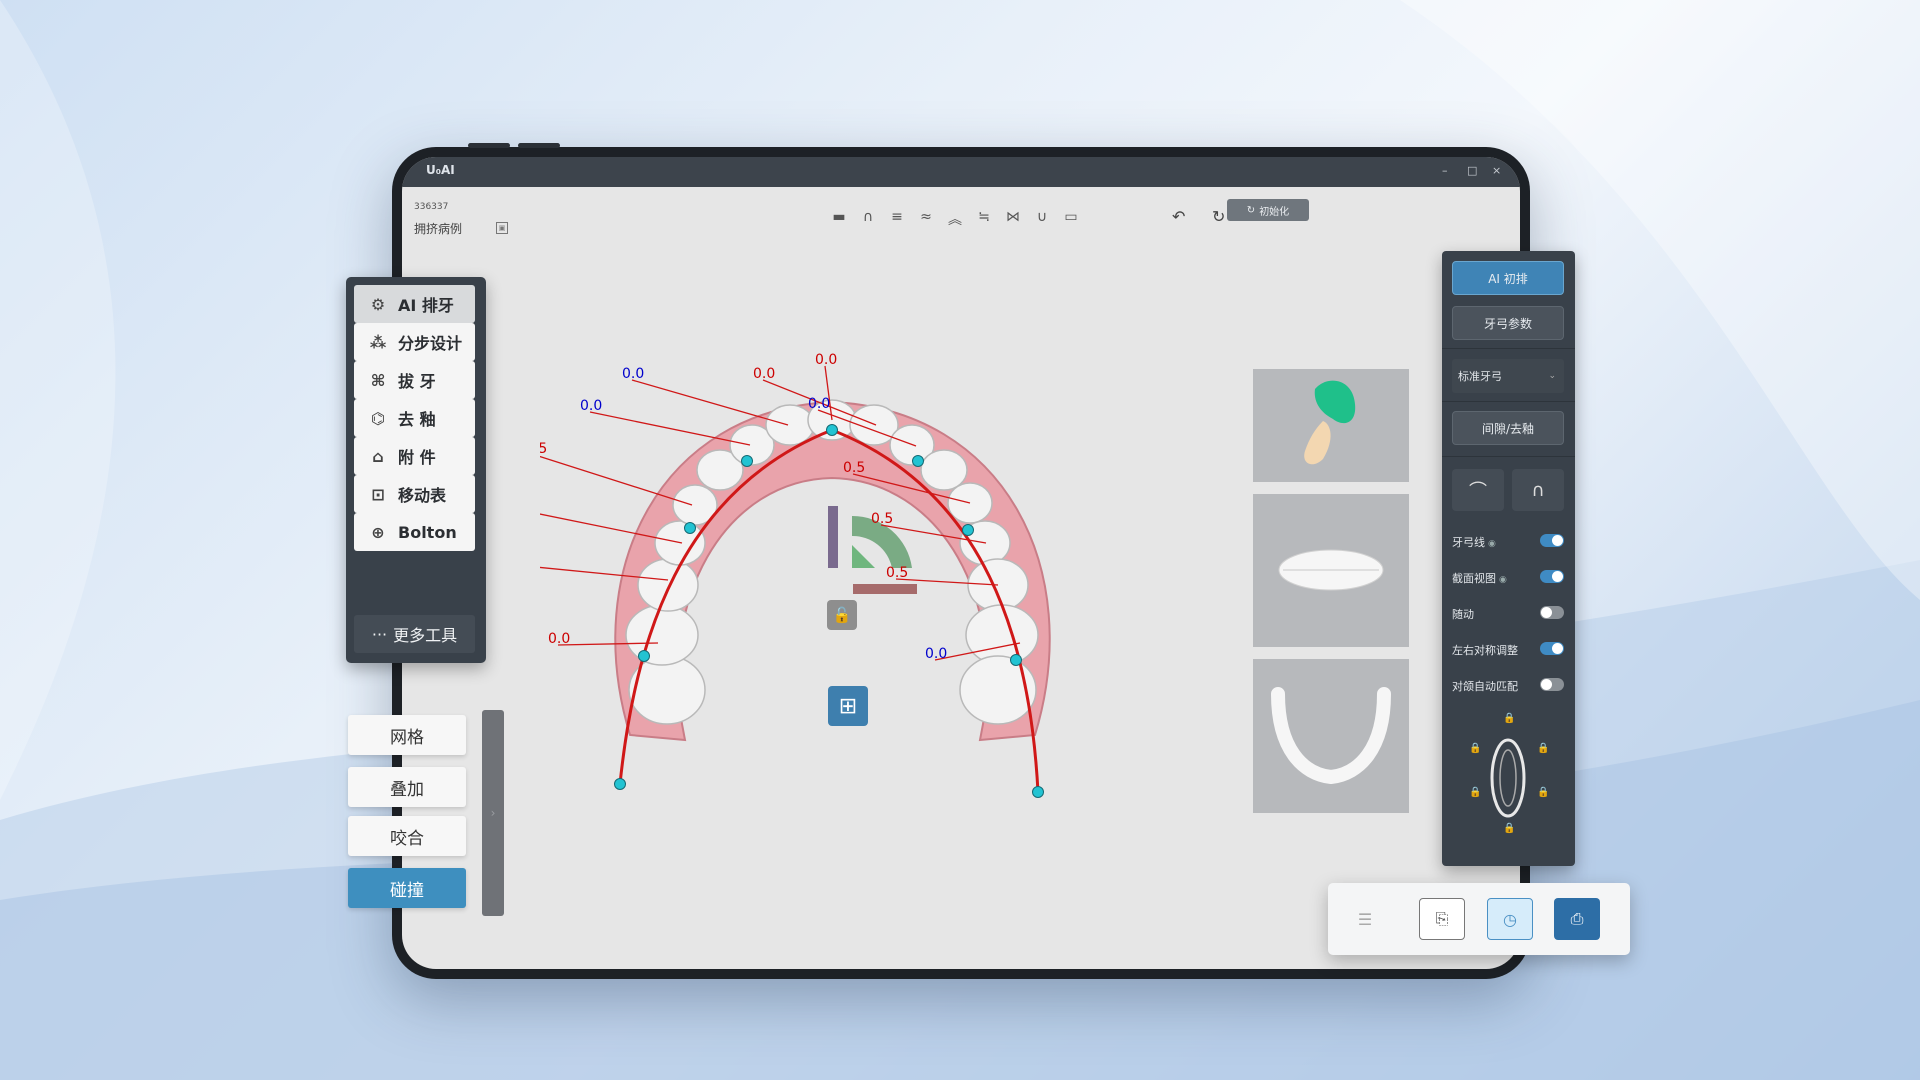 This screenshot has height=1080, width=1920. I want to click on teeth-front-image, so click(1331, 570).